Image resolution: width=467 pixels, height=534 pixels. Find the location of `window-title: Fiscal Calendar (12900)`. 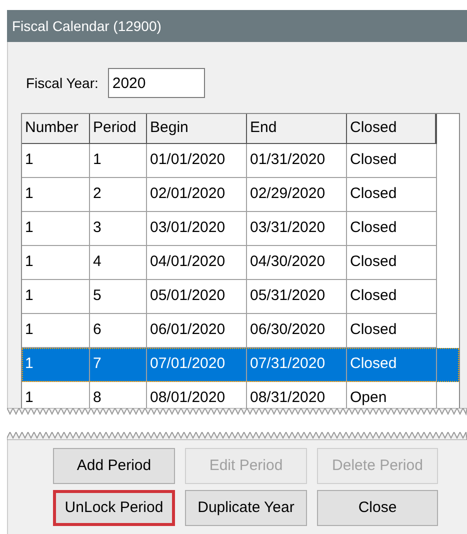

window-title: Fiscal Calendar (12900) is located at coordinates (87, 26).